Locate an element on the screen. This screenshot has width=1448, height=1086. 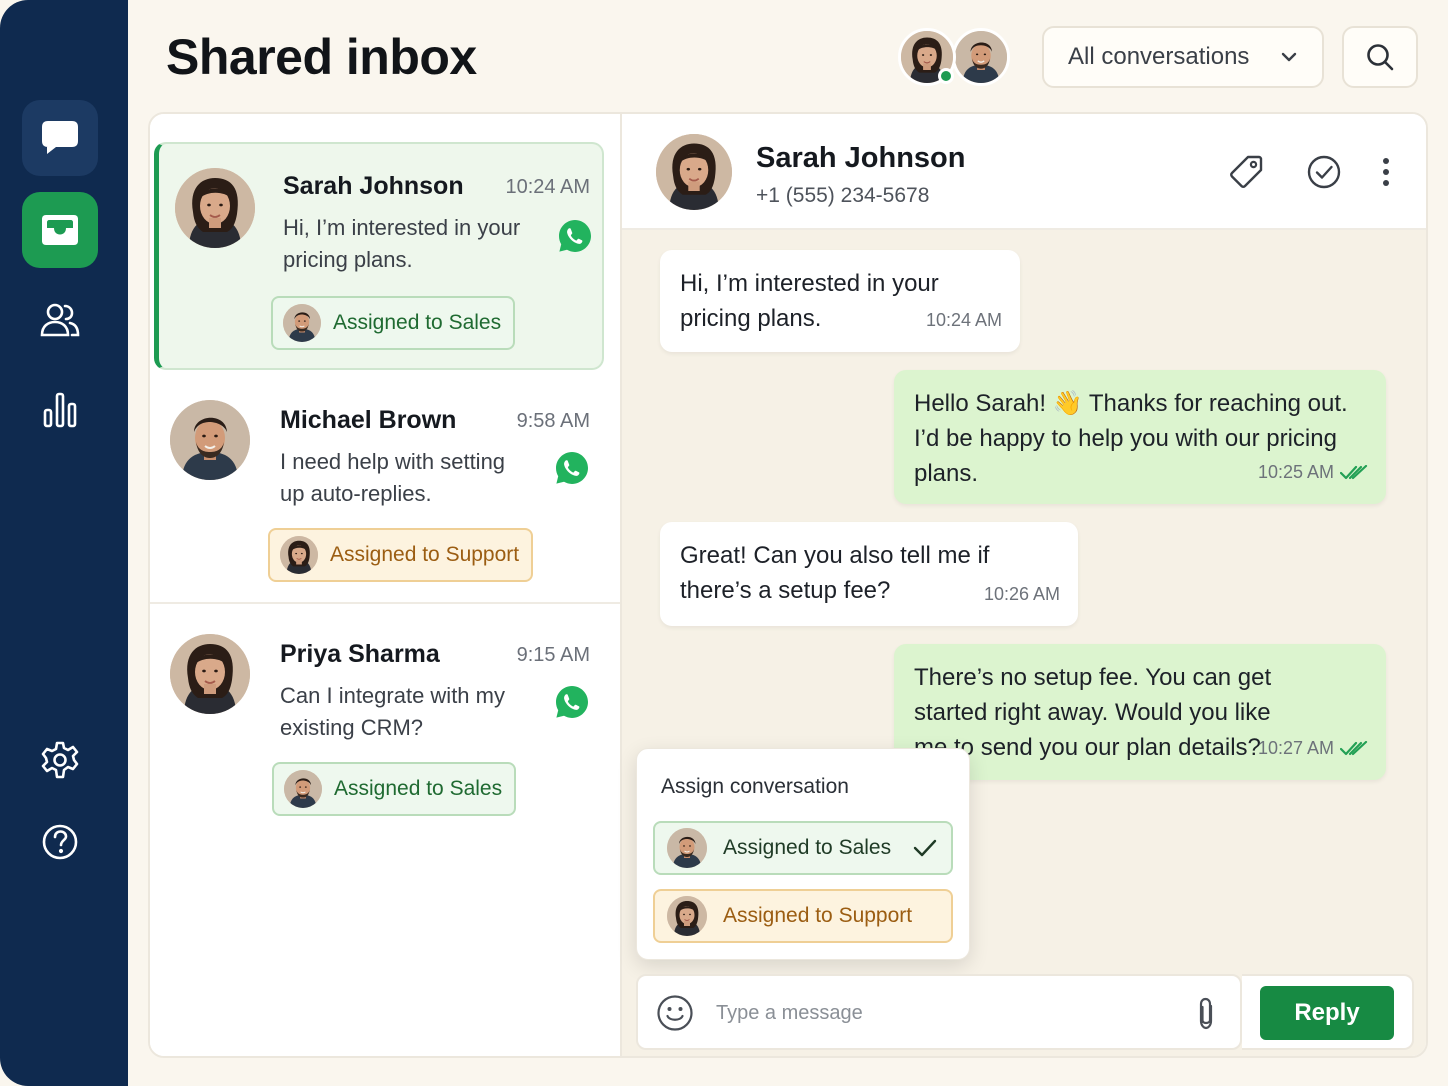
online-status-dot is located at coordinates (946, 76).